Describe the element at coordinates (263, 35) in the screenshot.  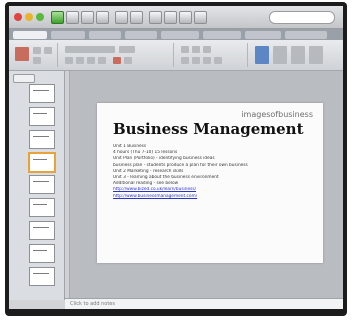
I see `tab-animations` at that location.